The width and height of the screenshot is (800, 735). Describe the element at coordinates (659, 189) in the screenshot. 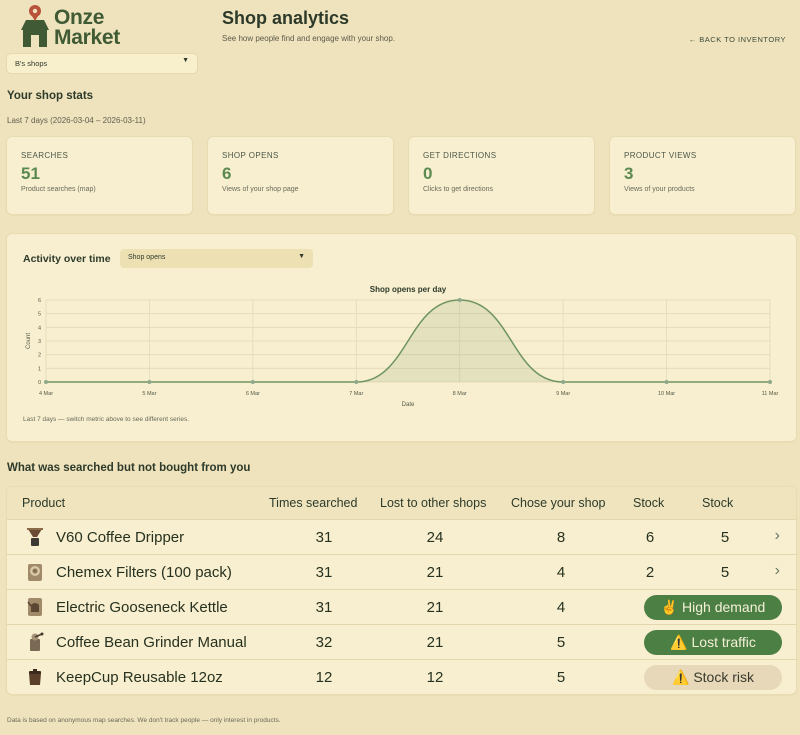

I see `stat-desc: Views of your products` at that location.